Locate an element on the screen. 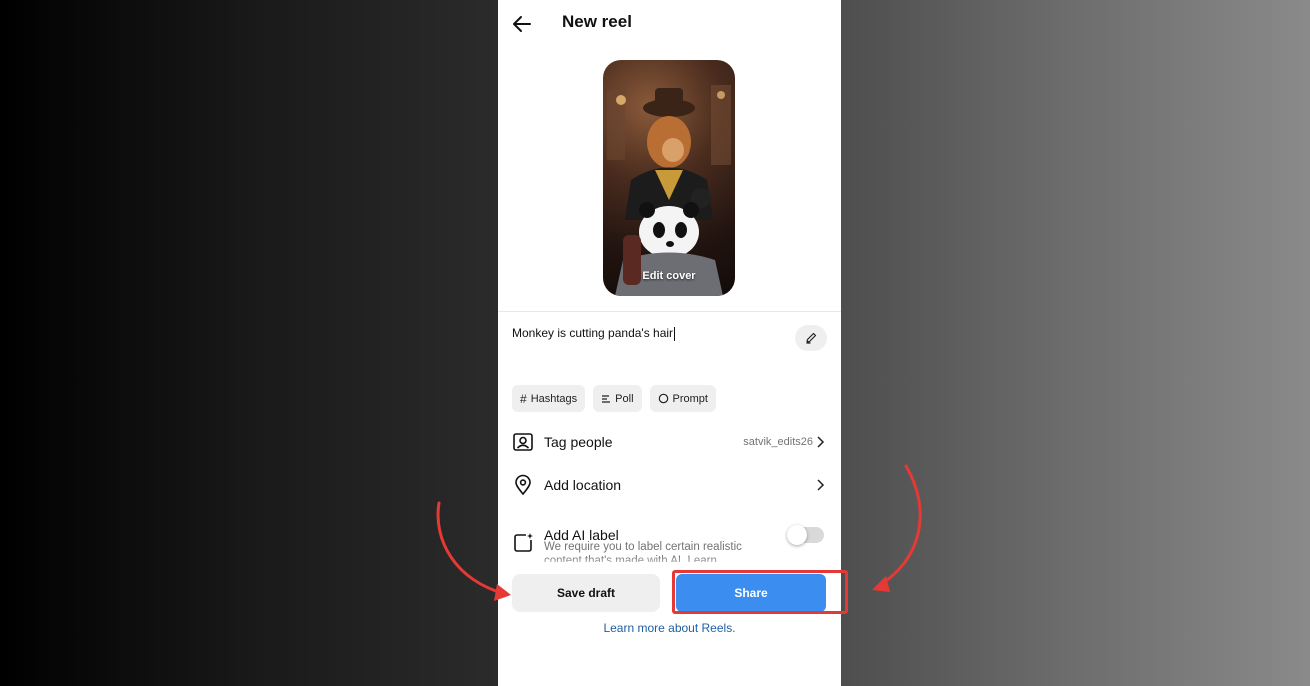 The width and height of the screenshot is (1310, 686). poll-chip: Poll is located at coordinates (617, 398).